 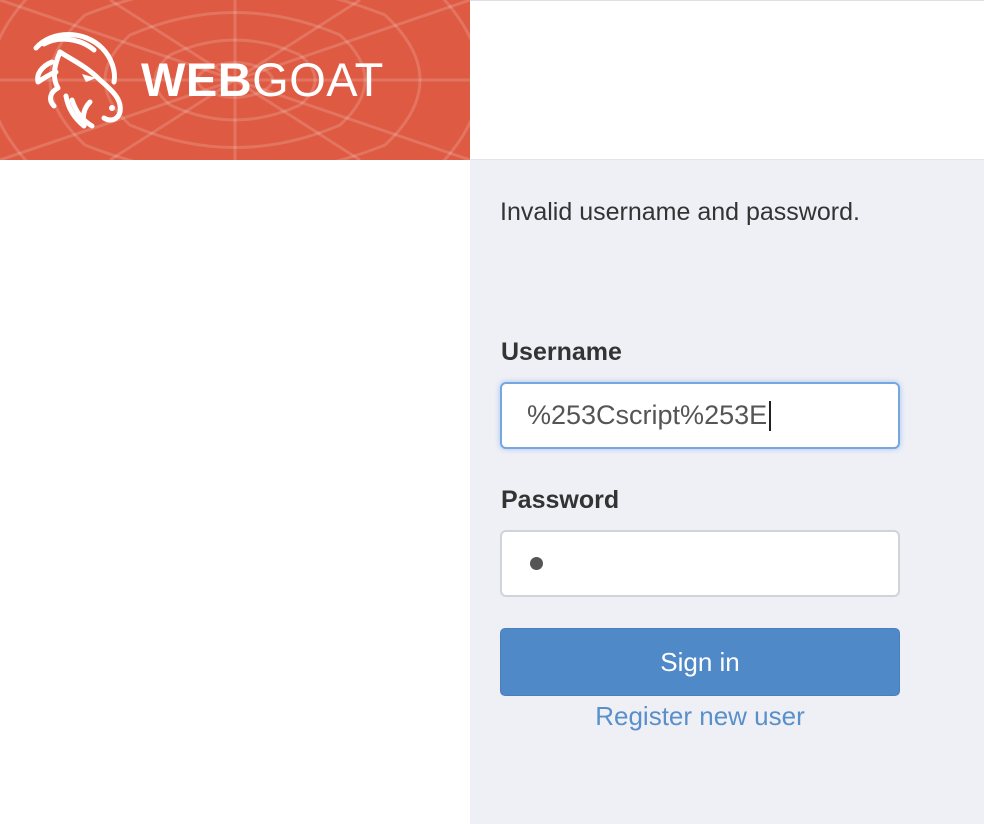 I want to click on brand-header: WEBGOAT, so click(x=235, y=80).